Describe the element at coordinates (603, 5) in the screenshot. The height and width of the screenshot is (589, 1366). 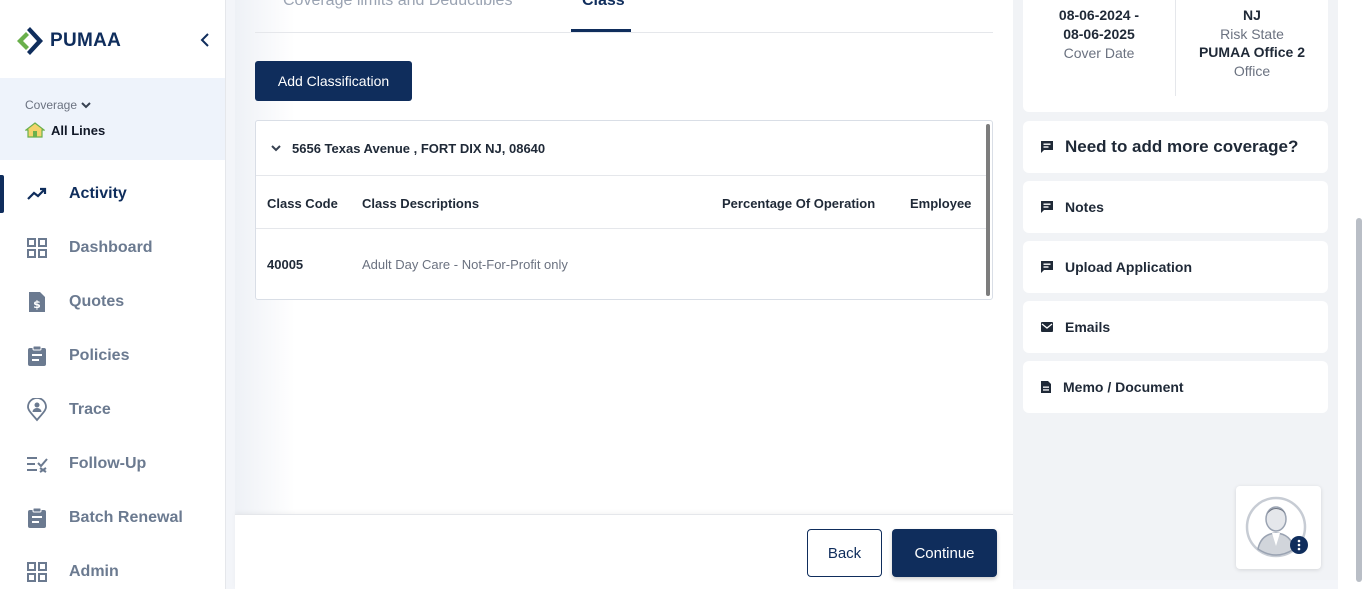
I see `tab-class: Class` at that location.